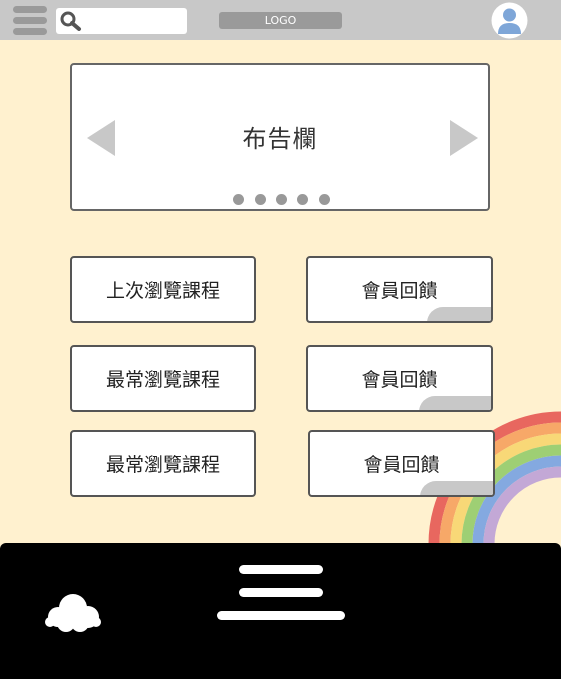  Describe the element at coordinates (30, 21) in the screenshot. I see `hamburger-icon` at that location.